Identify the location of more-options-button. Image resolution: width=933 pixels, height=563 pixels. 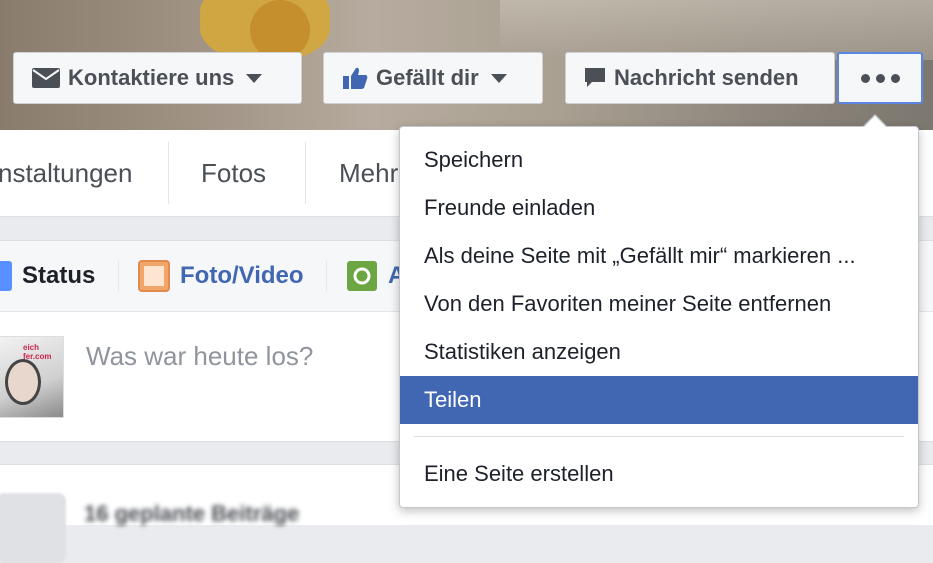
(880, 78).